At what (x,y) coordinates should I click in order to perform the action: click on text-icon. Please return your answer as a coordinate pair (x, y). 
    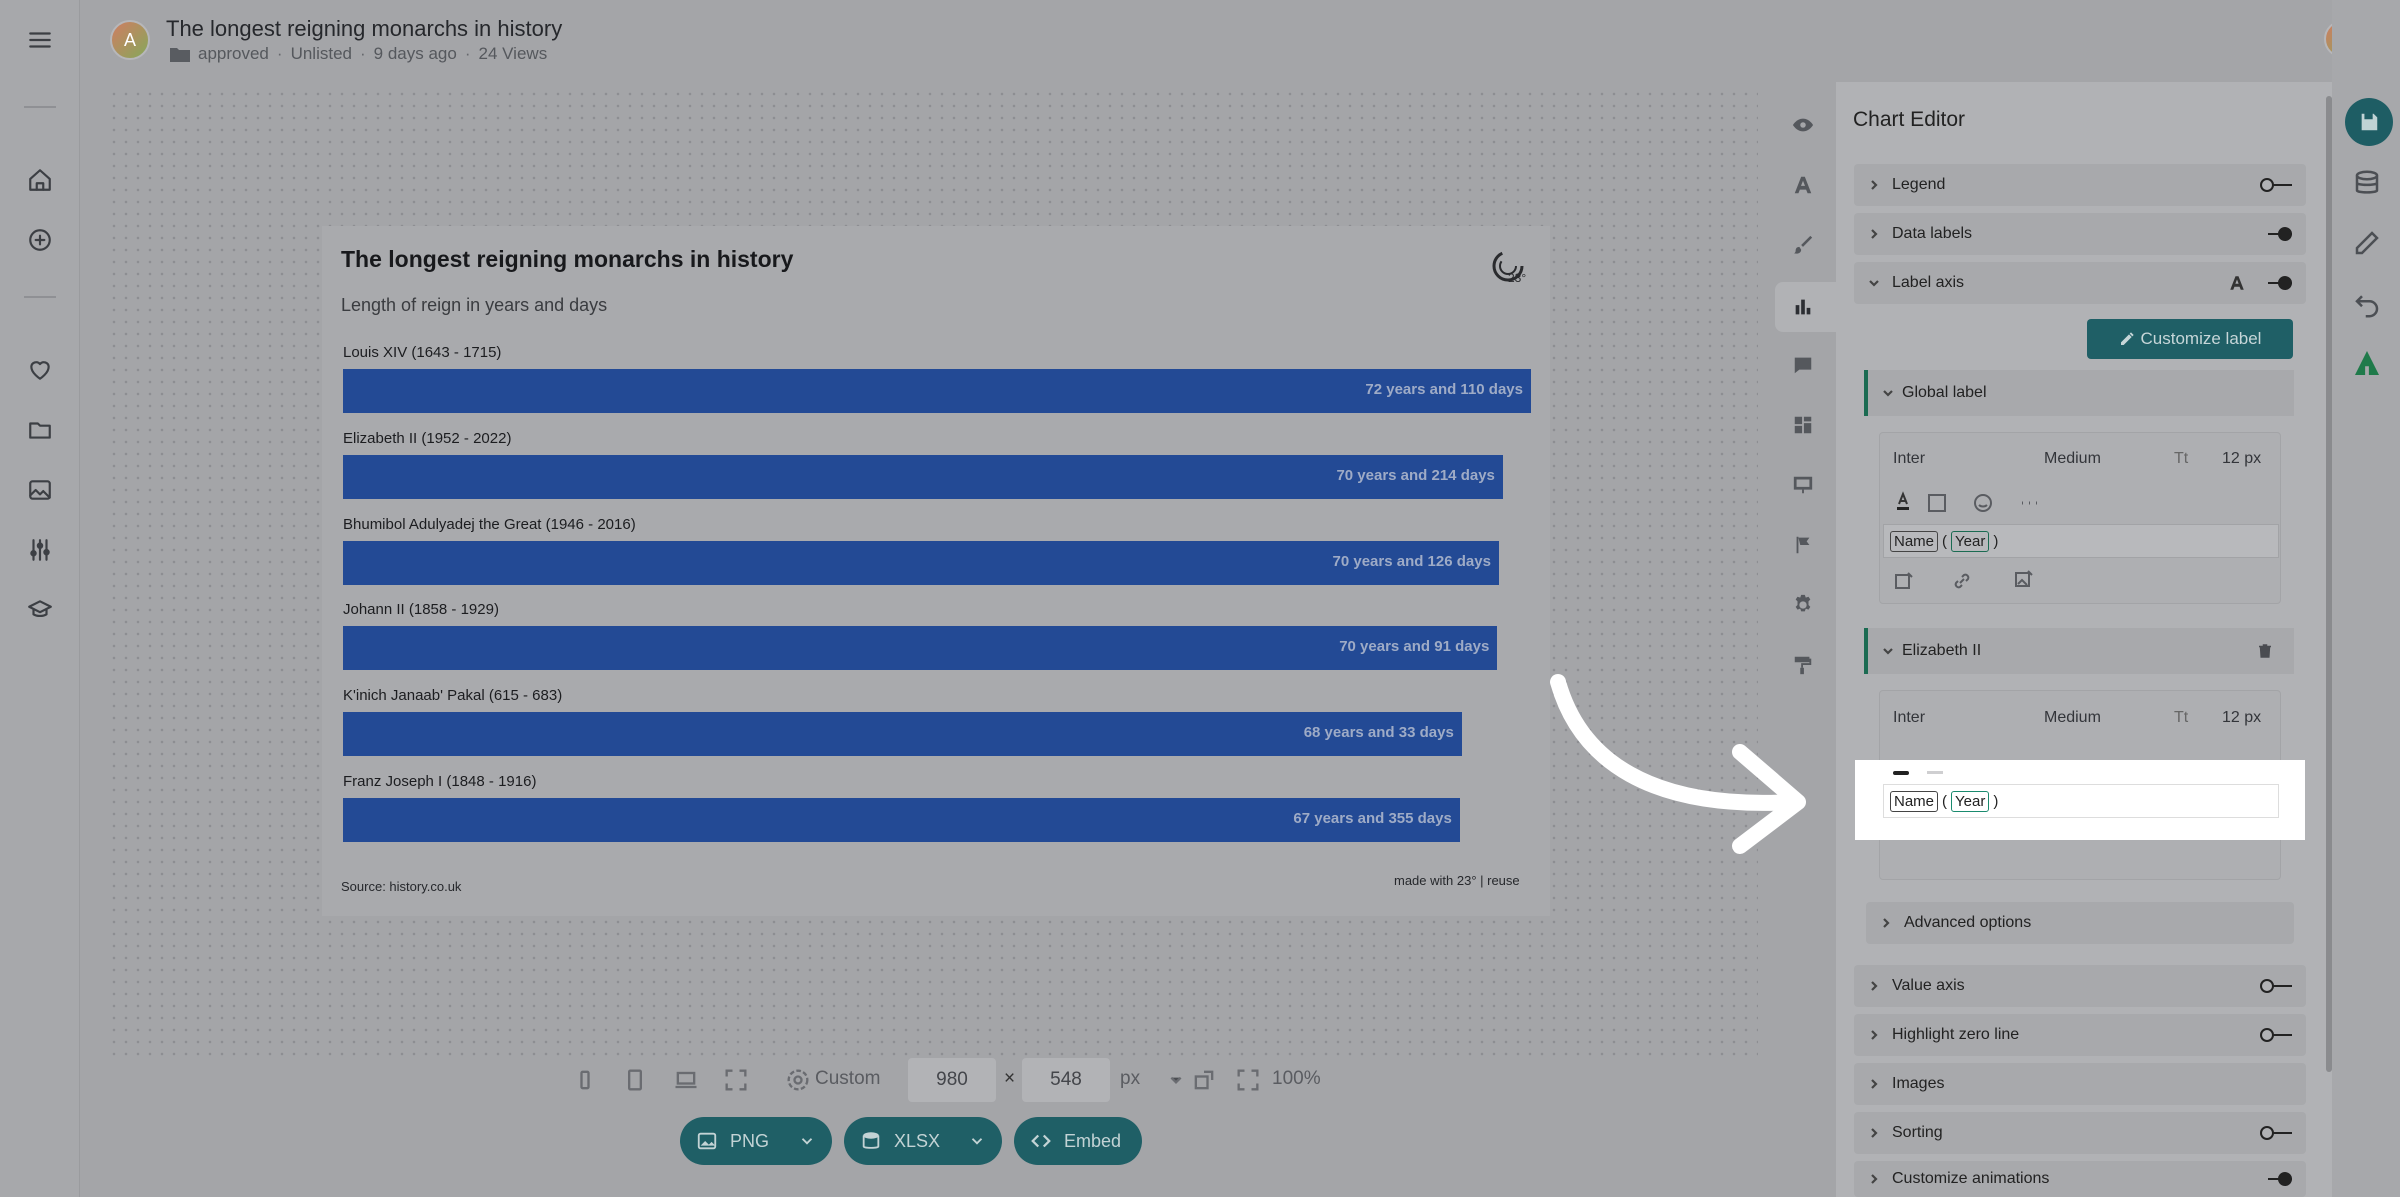
    Looking at the image, I should click on (1803, 185).